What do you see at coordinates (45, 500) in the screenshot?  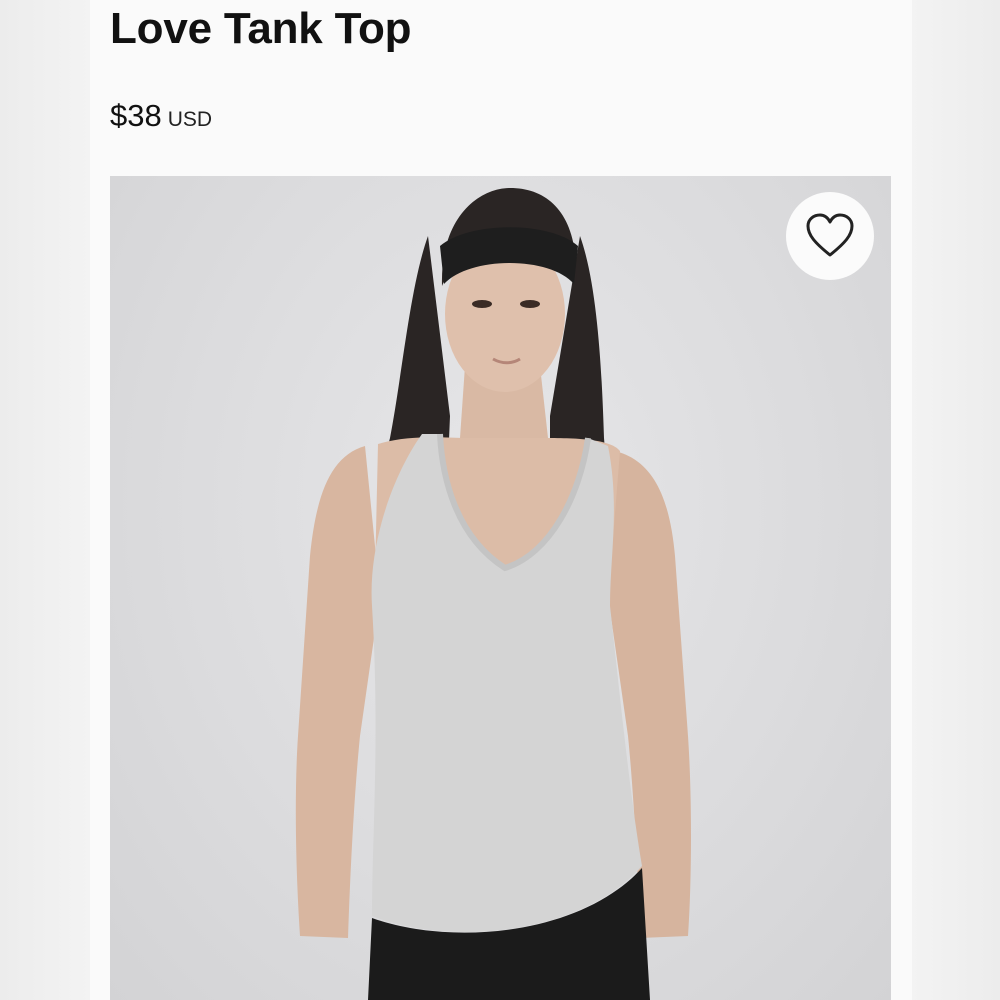 I see `page-margin-left` at bounding box center [45, 500].